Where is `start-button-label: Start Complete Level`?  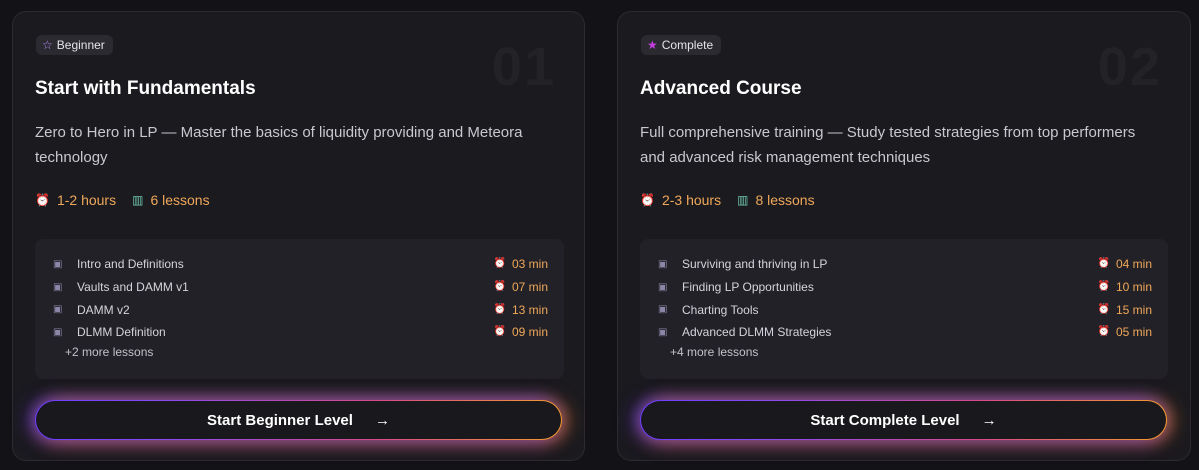 start-button-label: Start Complete Level is located at coordinates (885, 420).